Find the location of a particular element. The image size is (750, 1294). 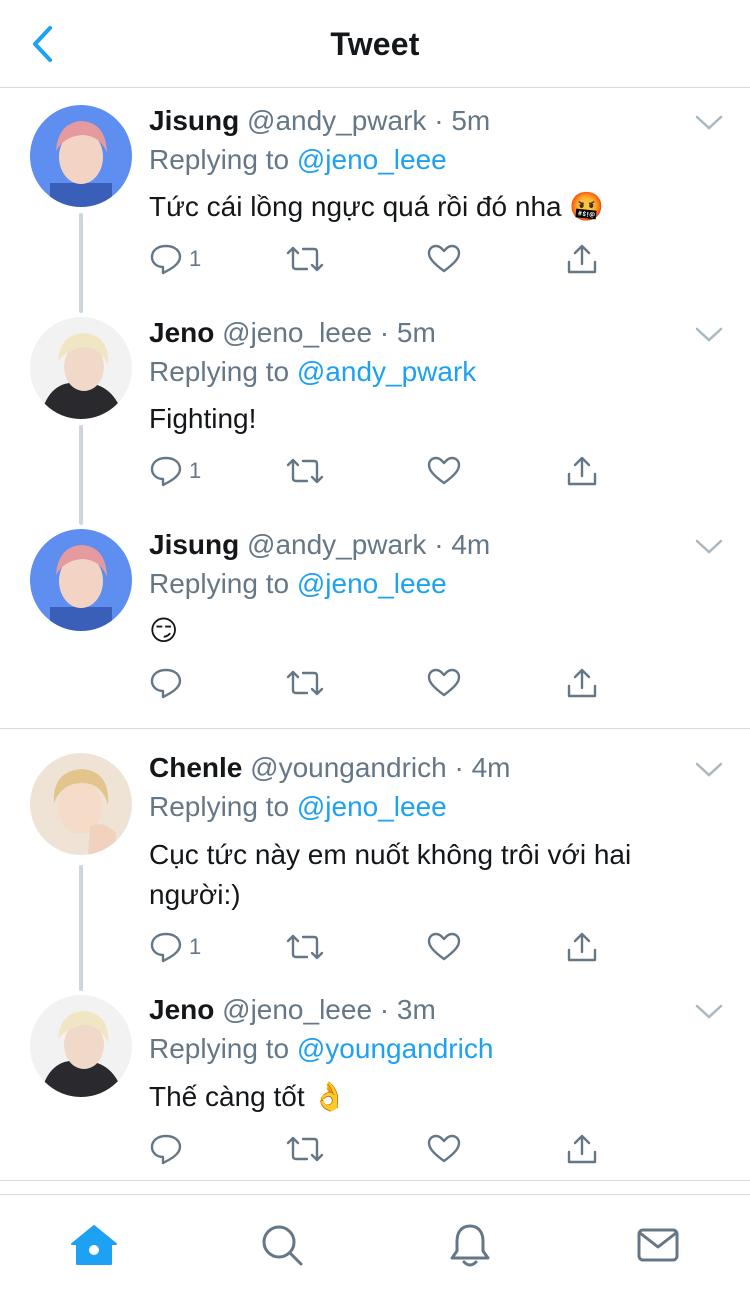

tweet-header: Jisung @andy_pwark · 4m is located at coordinates (319, 545).